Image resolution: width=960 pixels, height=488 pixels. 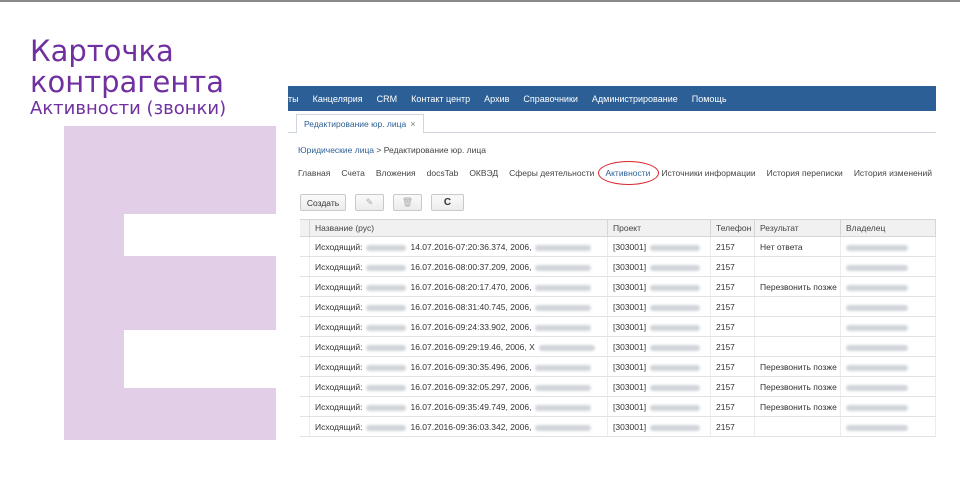 What do you see at coordinates (323, 202) in the screenshot?
I see `create-button: Создать` at bounding box center [323, 202].